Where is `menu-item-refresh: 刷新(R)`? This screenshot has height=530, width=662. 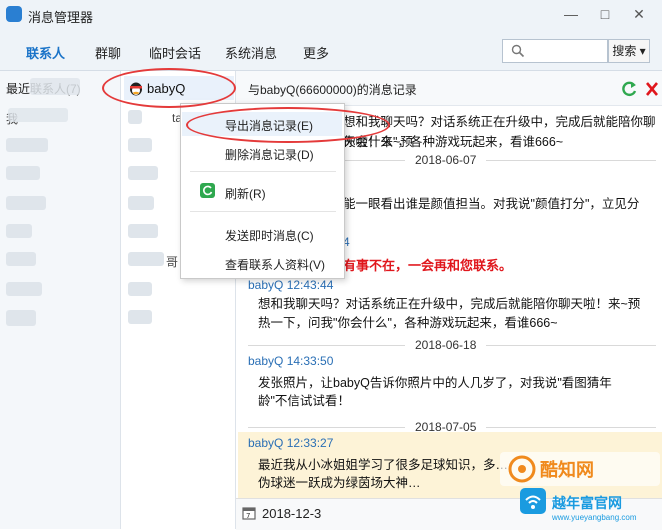
menu-item-refresh: 刷新(R) is located at coordinates (245, 193).